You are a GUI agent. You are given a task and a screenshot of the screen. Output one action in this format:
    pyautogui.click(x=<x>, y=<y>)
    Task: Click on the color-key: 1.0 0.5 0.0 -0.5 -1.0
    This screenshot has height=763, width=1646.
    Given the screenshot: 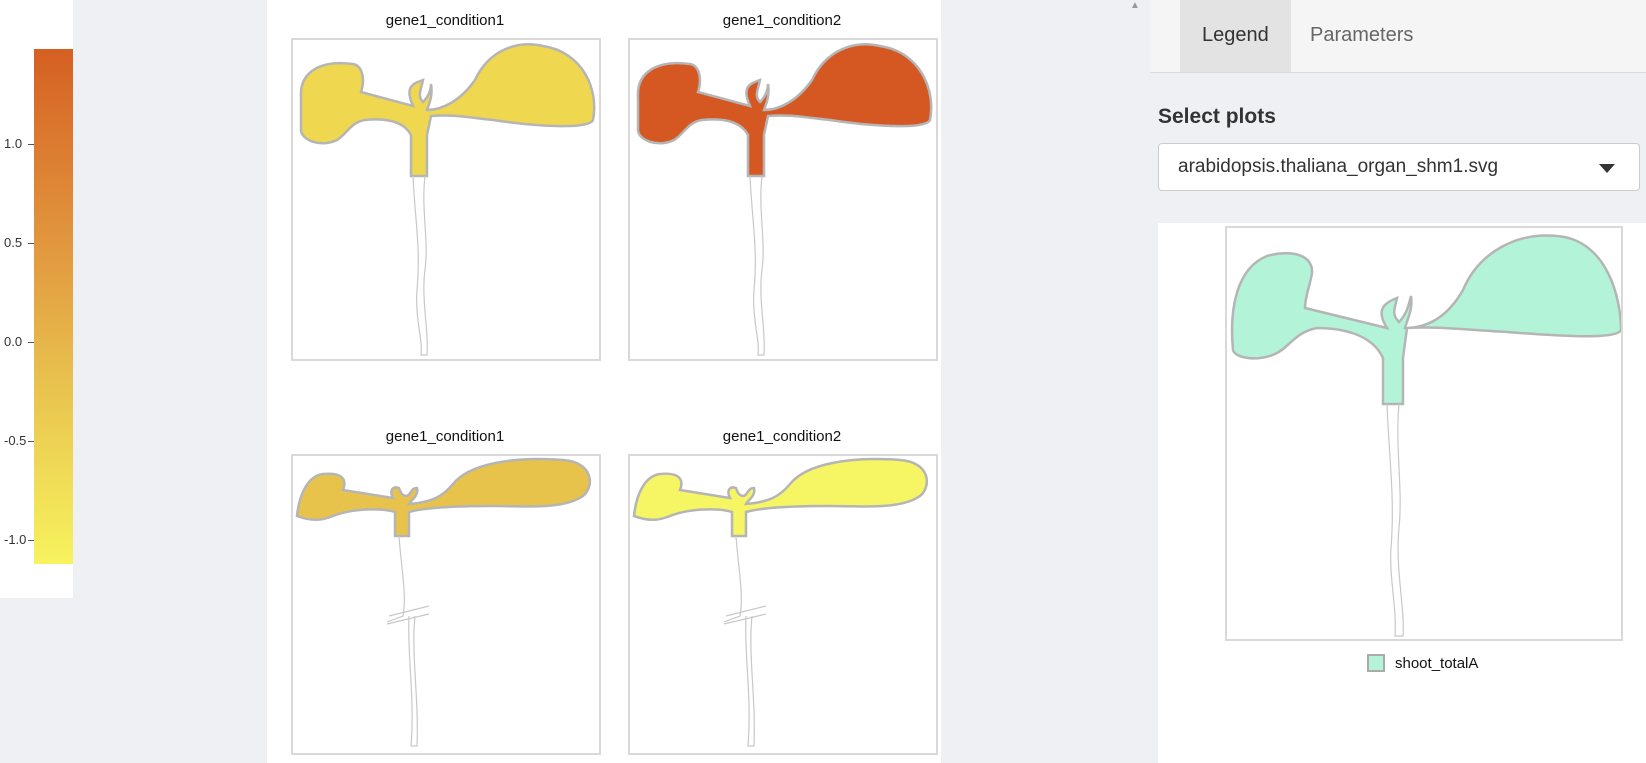 What is the action you would take?
    pyautogui.click(x=36, y=299)
    